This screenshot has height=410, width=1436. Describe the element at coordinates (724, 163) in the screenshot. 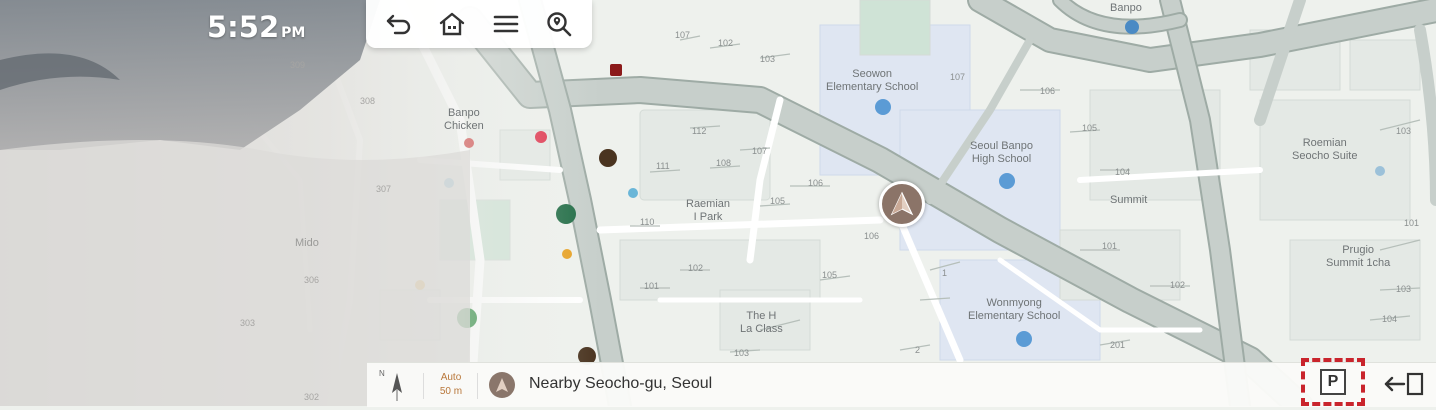

I see `building-number: 108` at that location.